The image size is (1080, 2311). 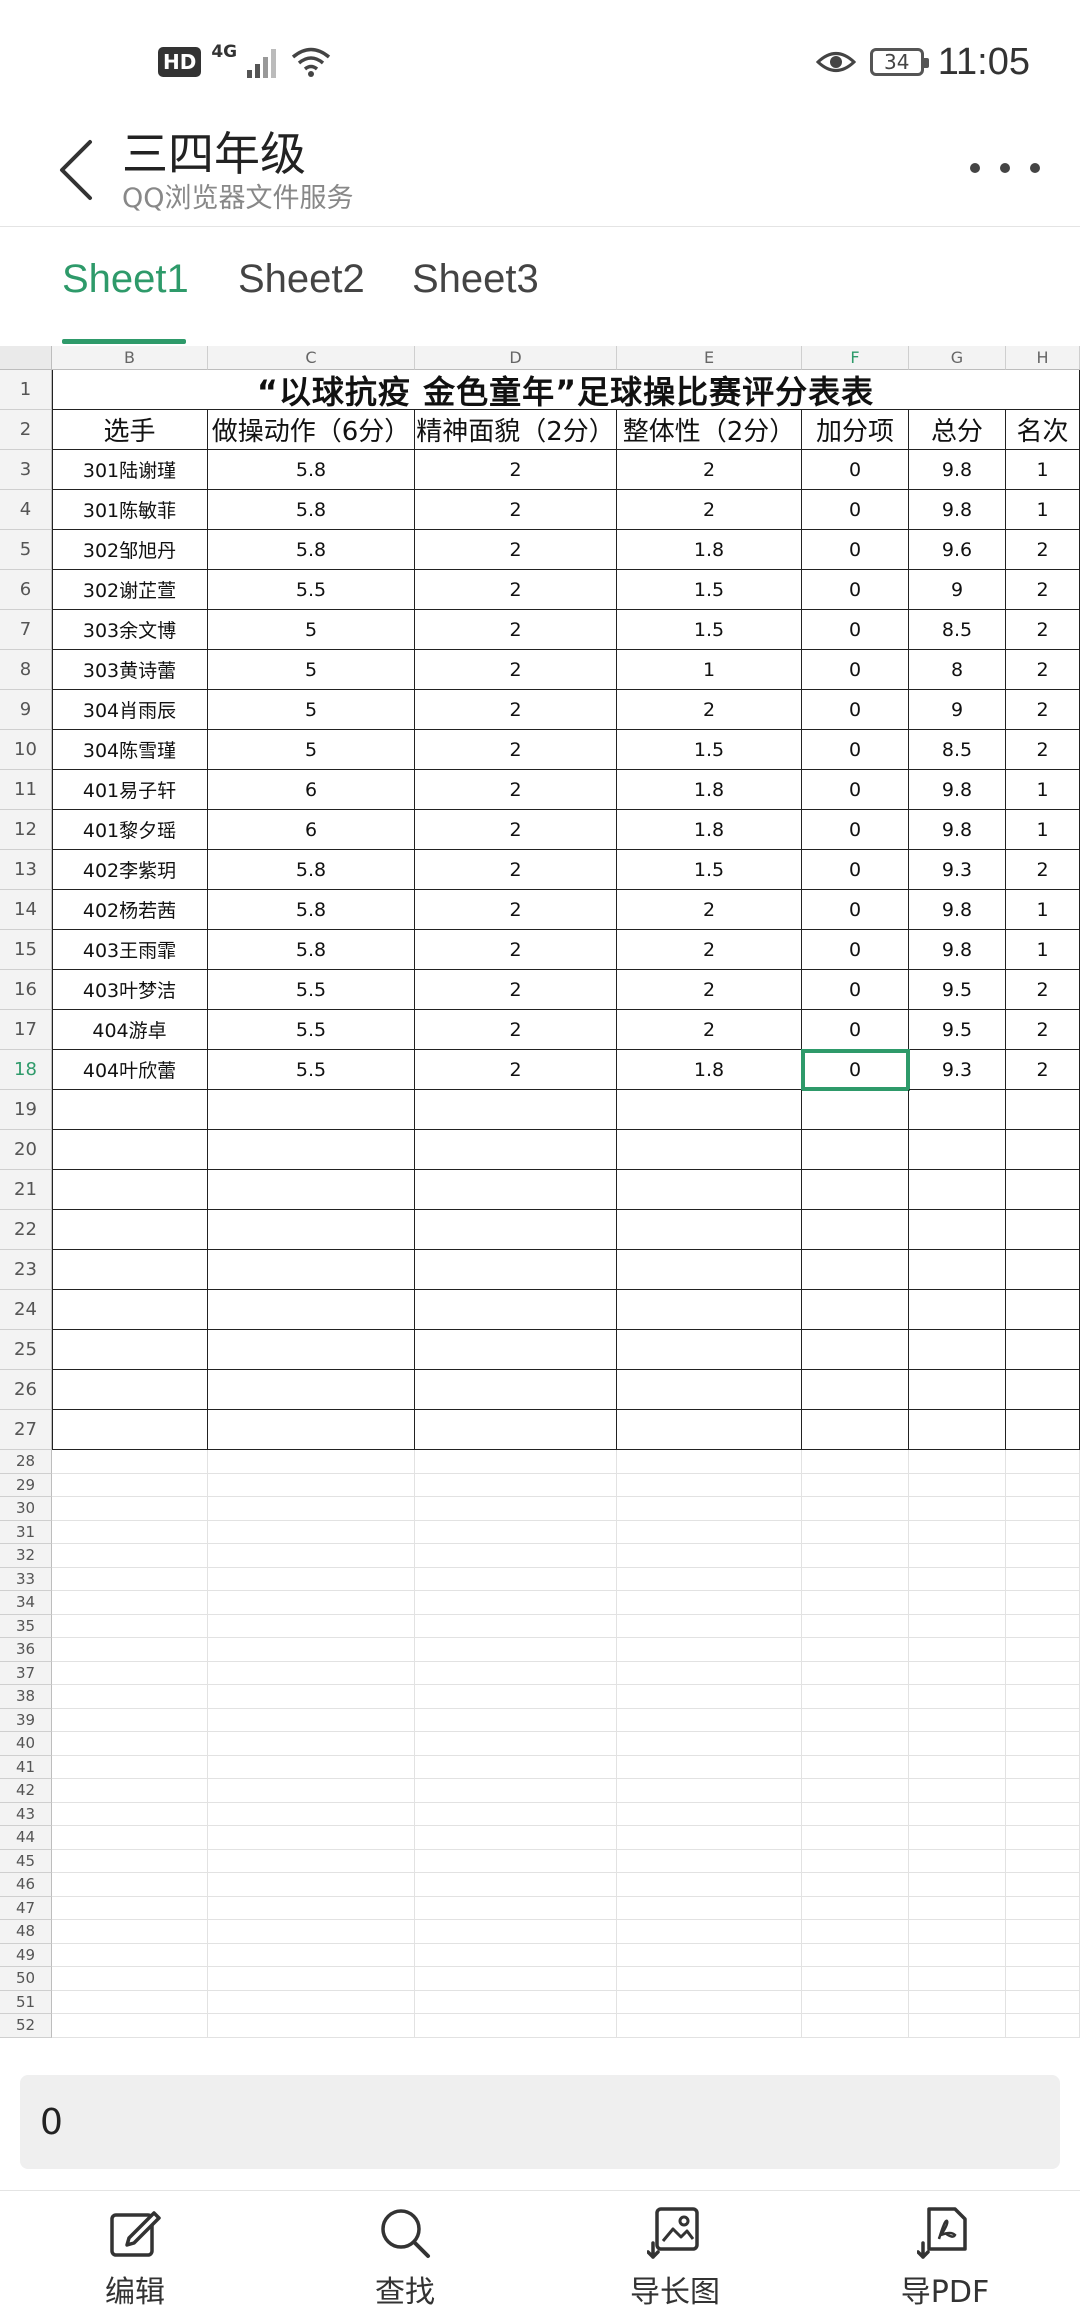 I want to click on row-header: 44, so click(x=26, y=1838).